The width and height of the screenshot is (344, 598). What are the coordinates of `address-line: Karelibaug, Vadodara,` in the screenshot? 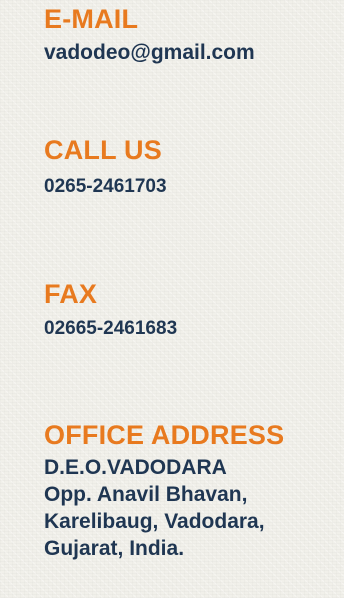 It's located at (154, 521).